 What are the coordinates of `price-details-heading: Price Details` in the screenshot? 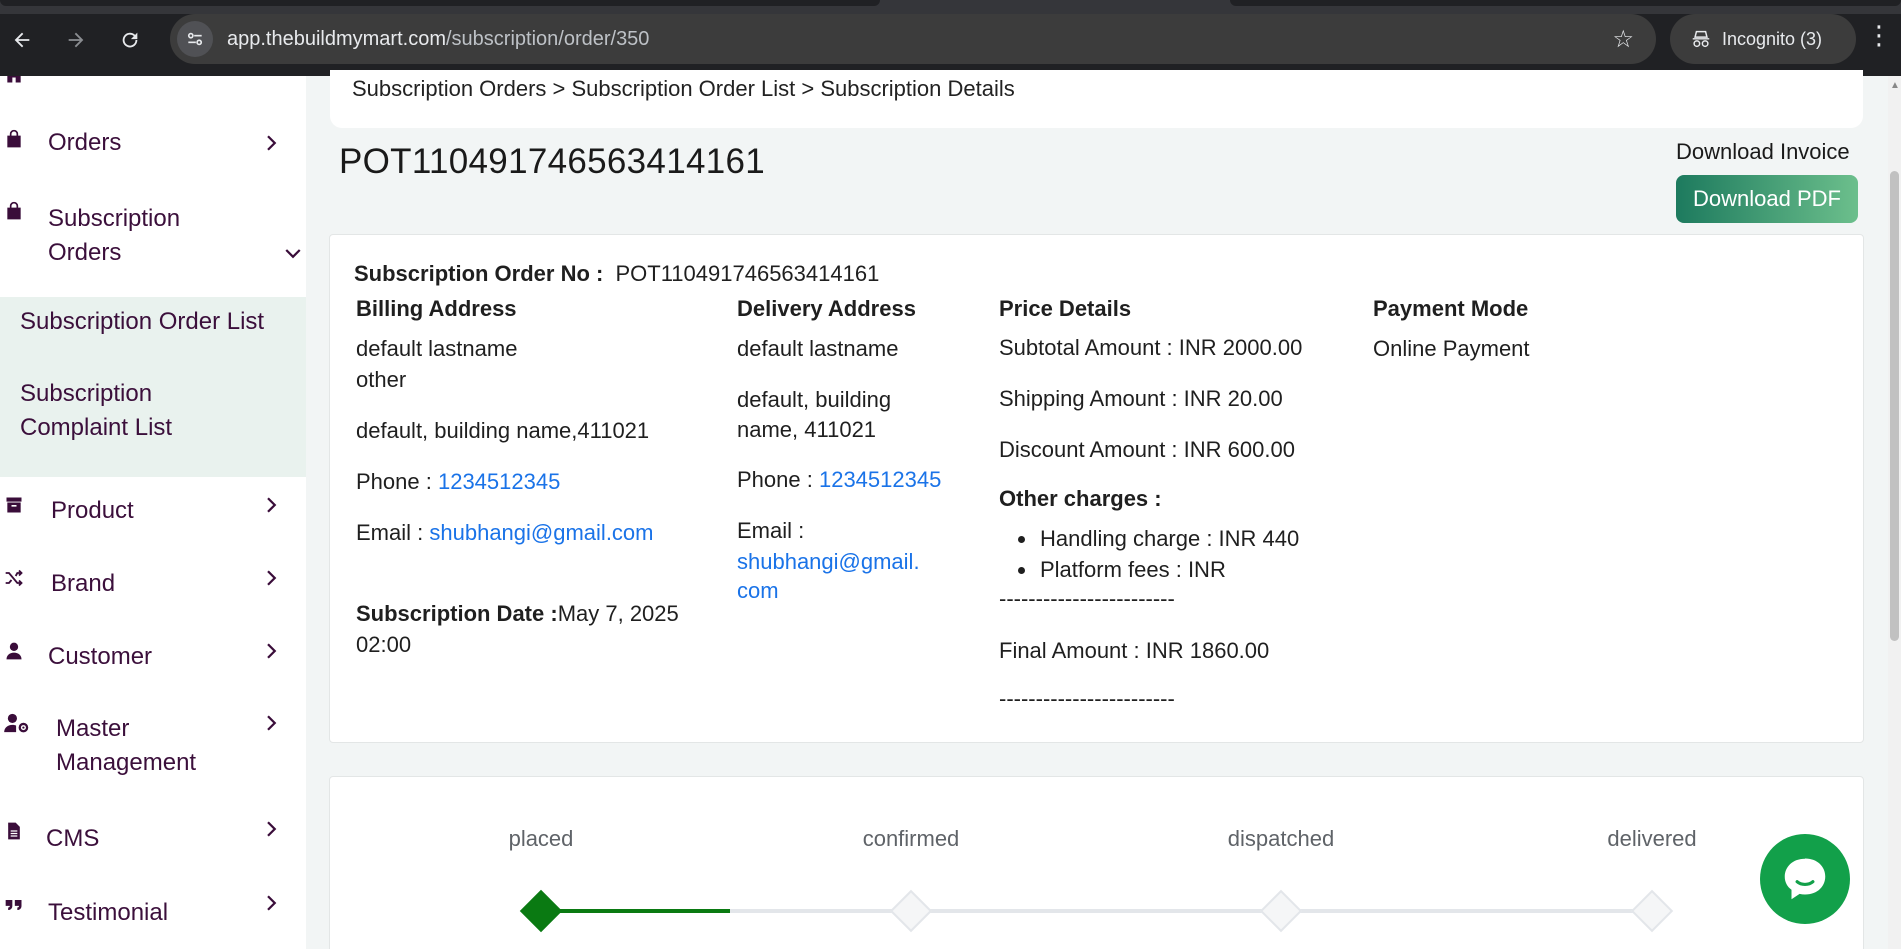 It's located at (1065, 308).